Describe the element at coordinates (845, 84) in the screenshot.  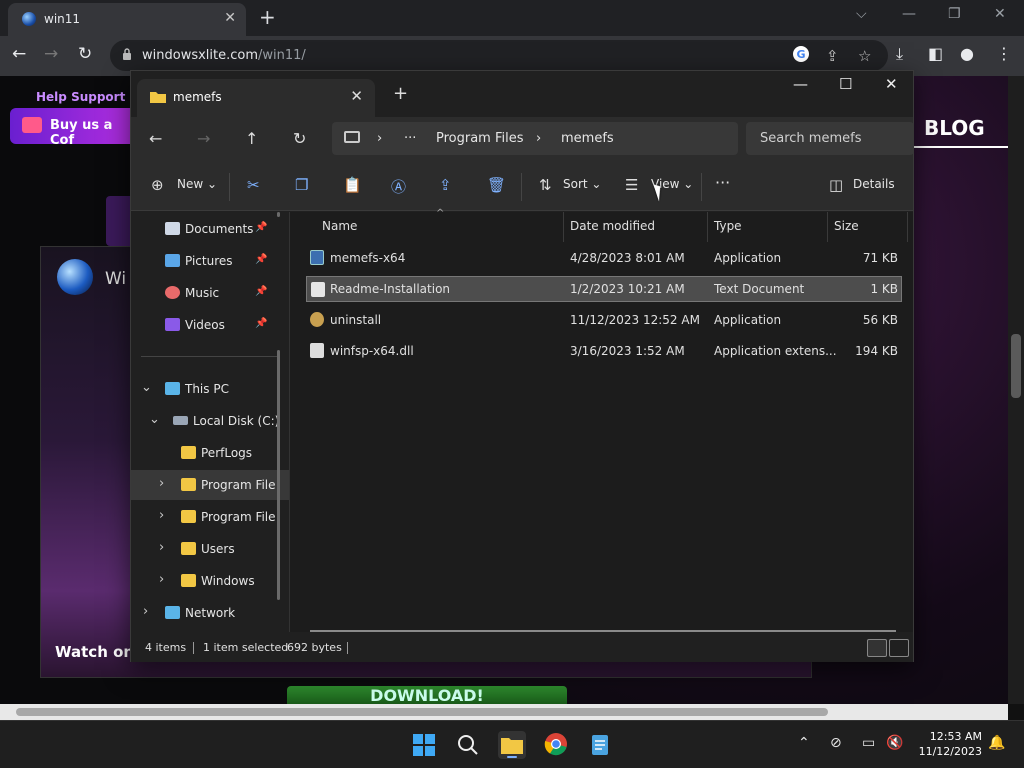
I see `explorer-maximize-icon: ☐` at that location.